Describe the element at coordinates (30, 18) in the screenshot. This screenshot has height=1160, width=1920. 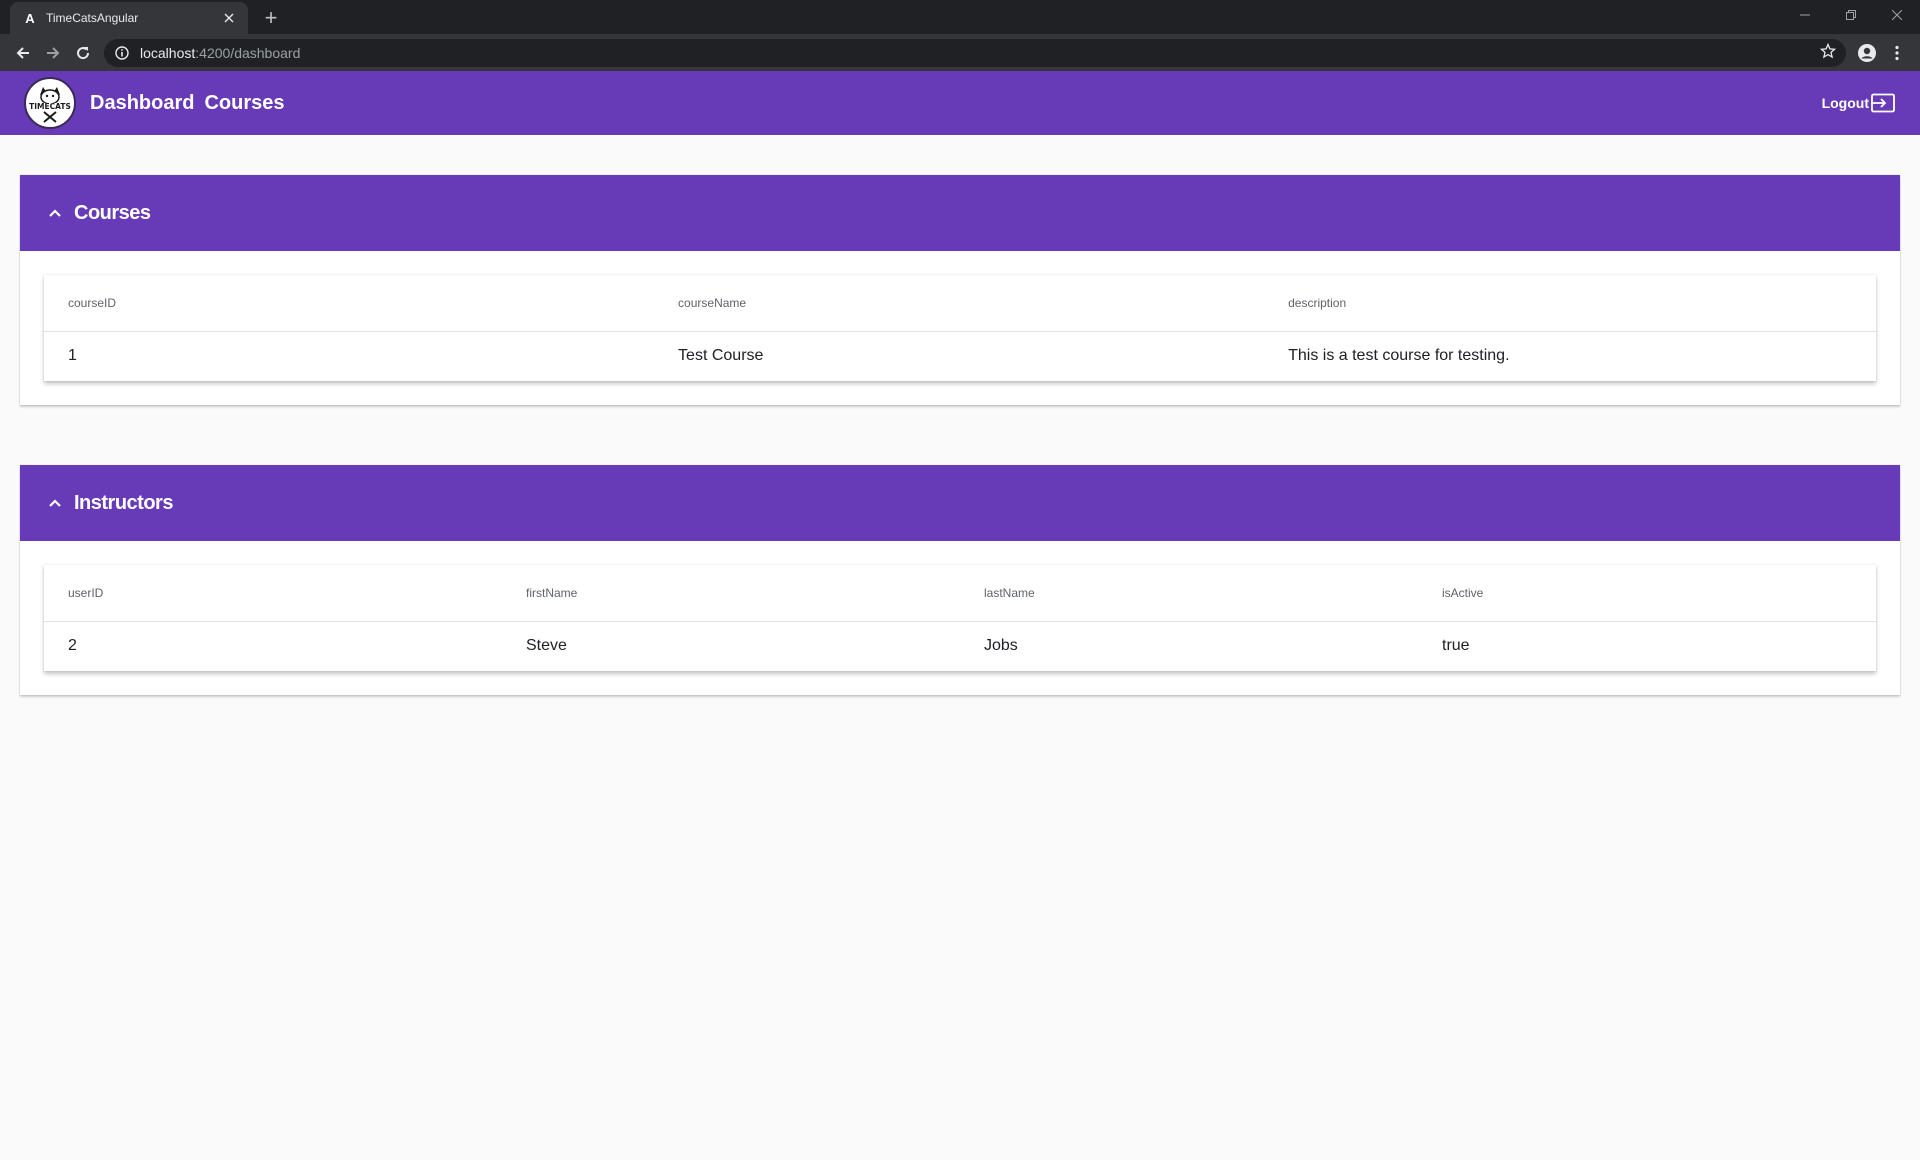
I see `angular-favicon-icon: A` at that location.